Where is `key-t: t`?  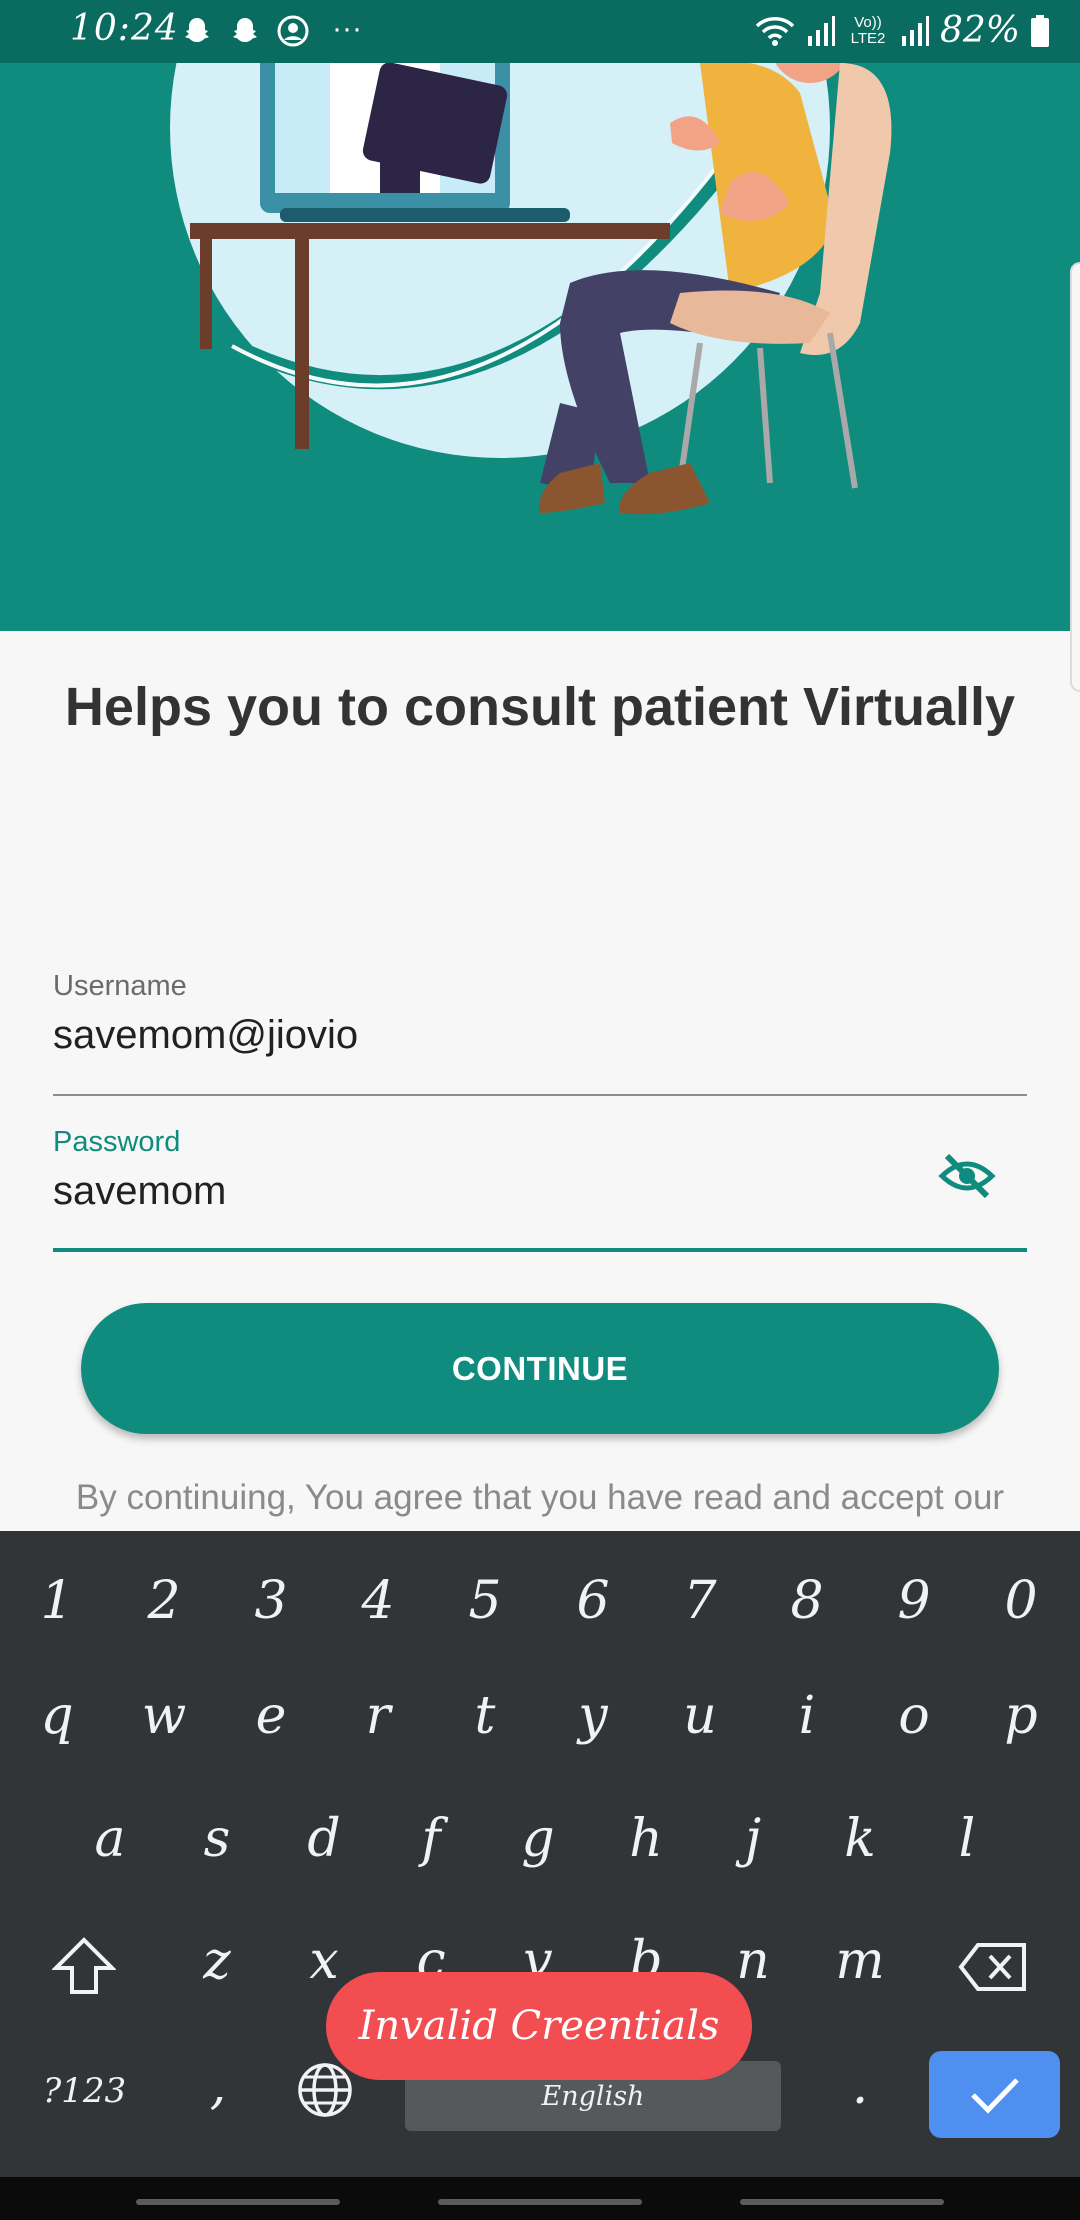 key-t: t is located at coordinates (485, 1716).